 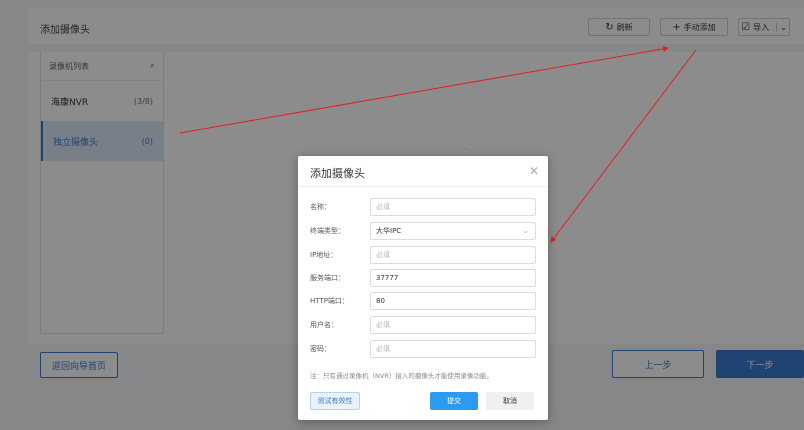 I want to click on close-icon: ✕, so click(x=534, y=171).